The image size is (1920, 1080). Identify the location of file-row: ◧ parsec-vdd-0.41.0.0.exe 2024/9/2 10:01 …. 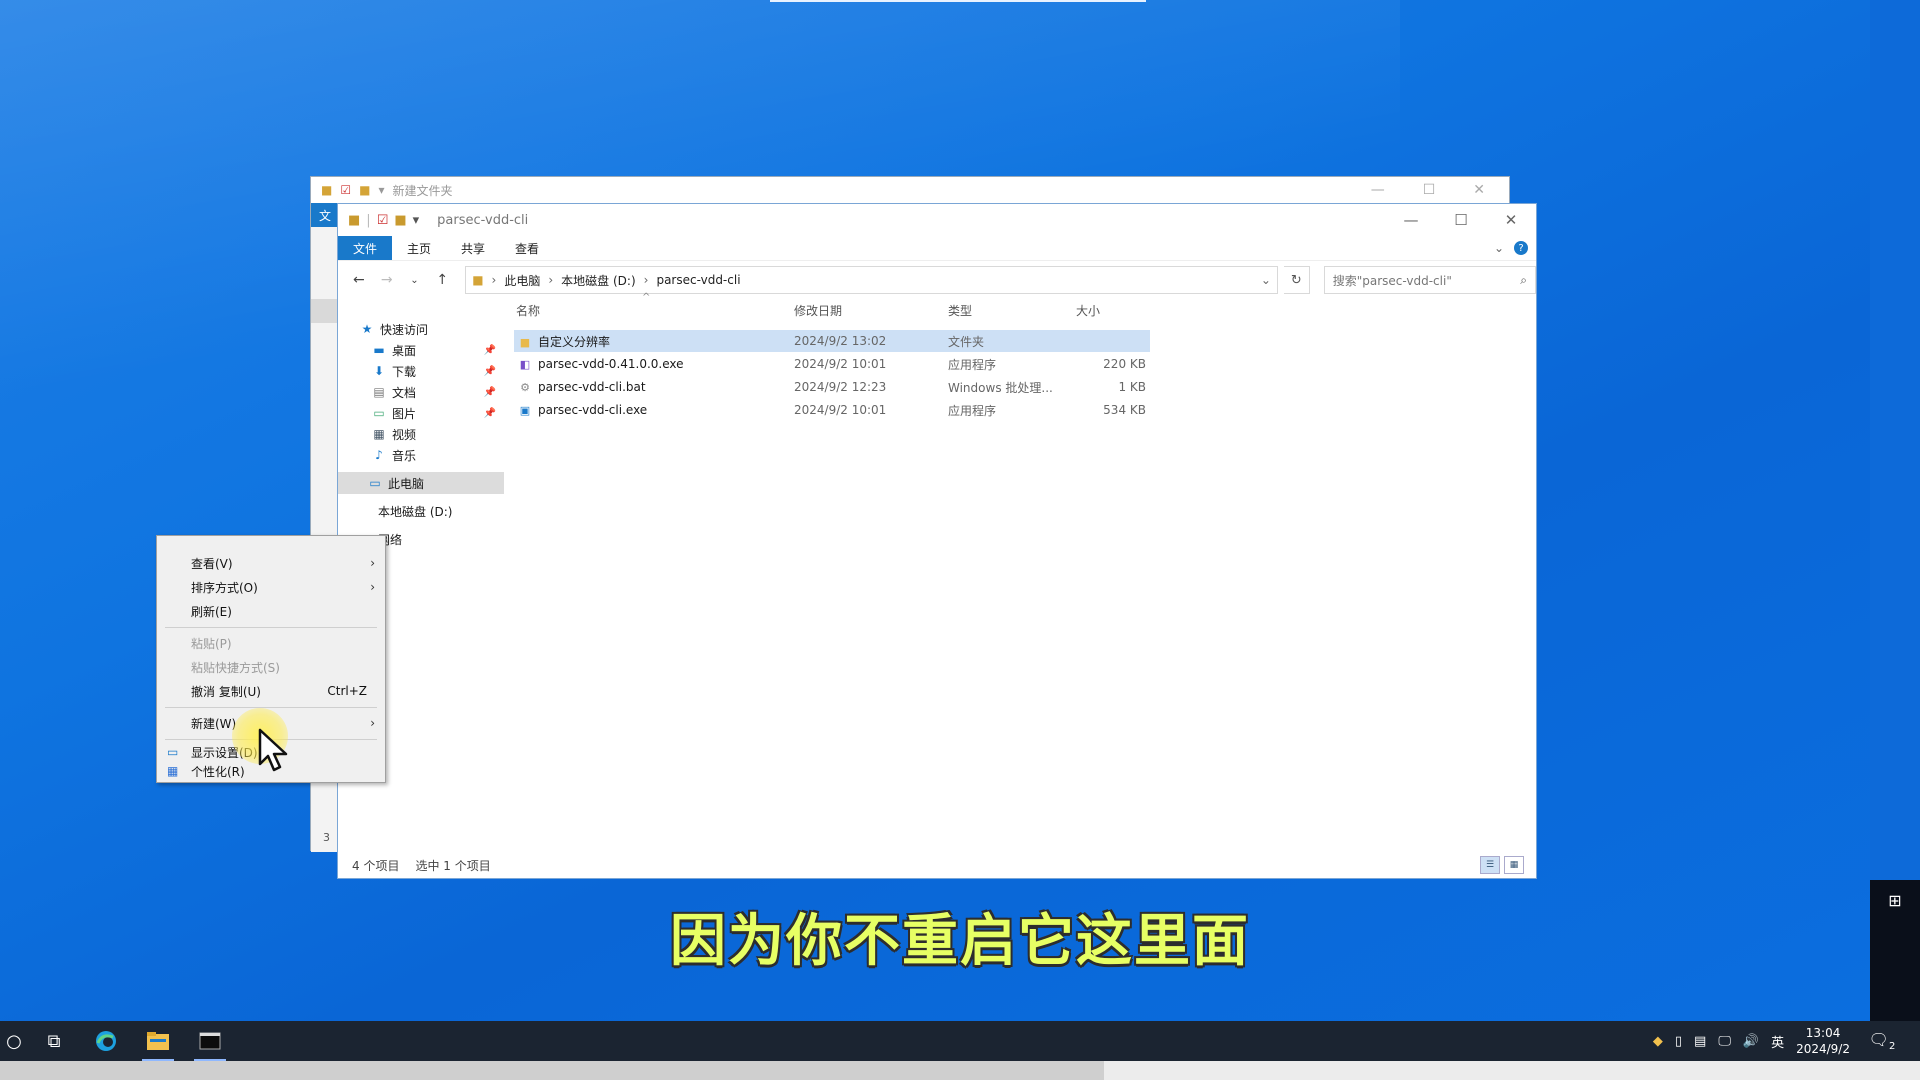
(832, 364).